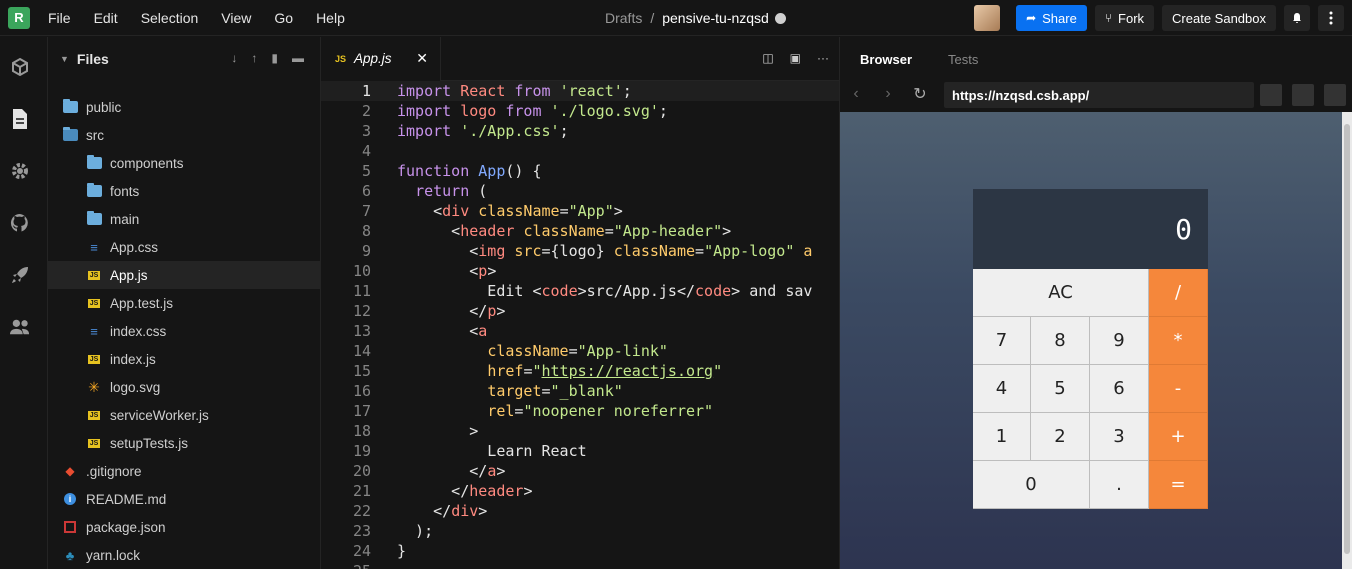 This screenshot has width=1352, height=569. What do you see at coordinates (64, 59) in the screenshot?
I see `collapse-arrow-icon: ▼` at bounding box center [64, 59].